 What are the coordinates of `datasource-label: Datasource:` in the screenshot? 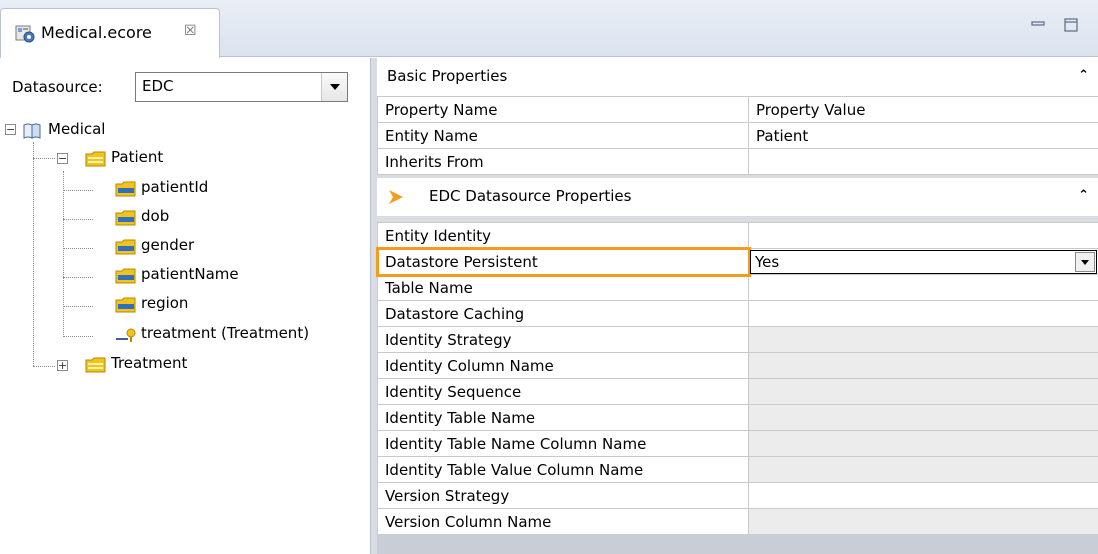 It's located at (57, 87).